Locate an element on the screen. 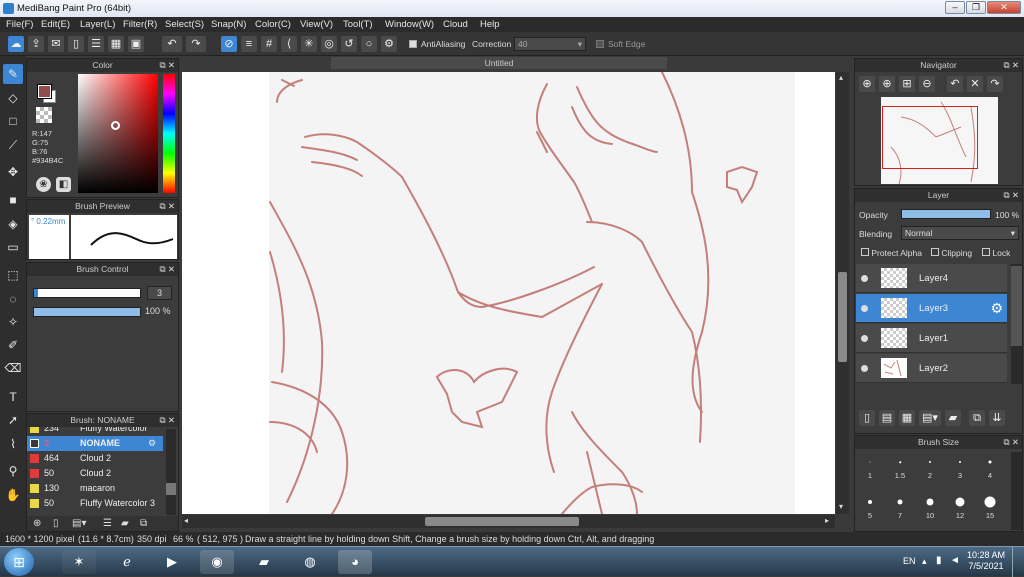 This screenshot has height=577, width=1024. cross-snap-icon: # is located at coordinates (269, 44).